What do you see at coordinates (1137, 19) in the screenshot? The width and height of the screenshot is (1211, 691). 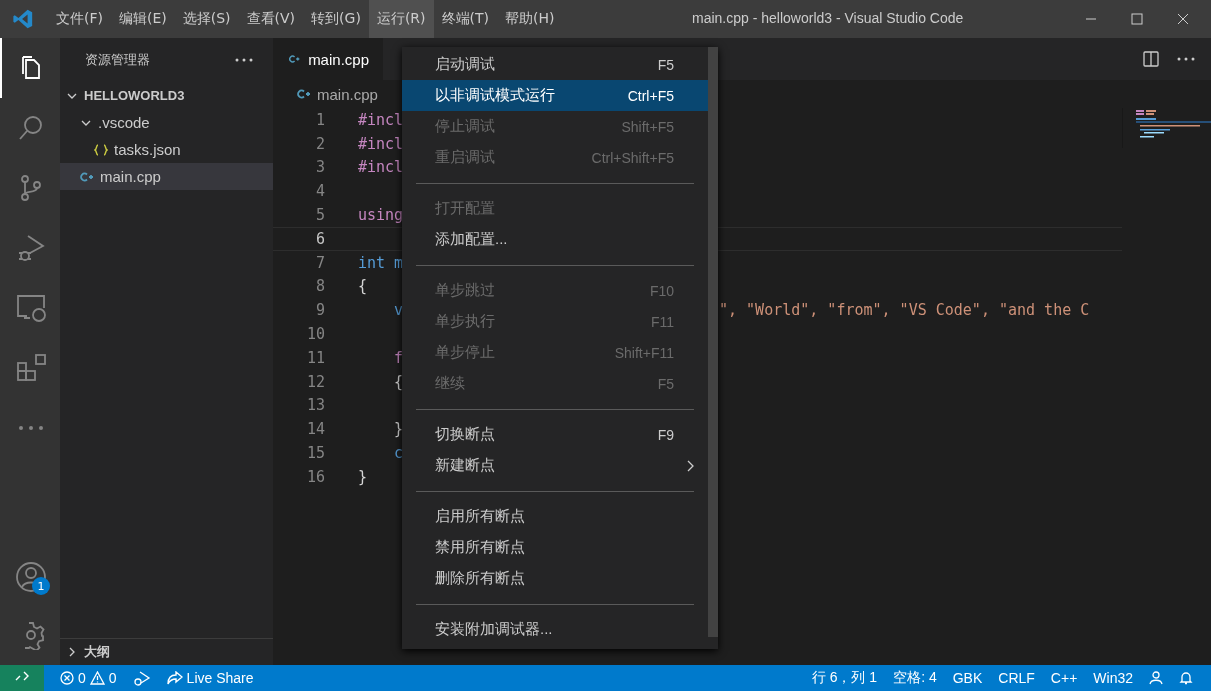 I see `maximize-icon` at bounding box center [1137, 19].